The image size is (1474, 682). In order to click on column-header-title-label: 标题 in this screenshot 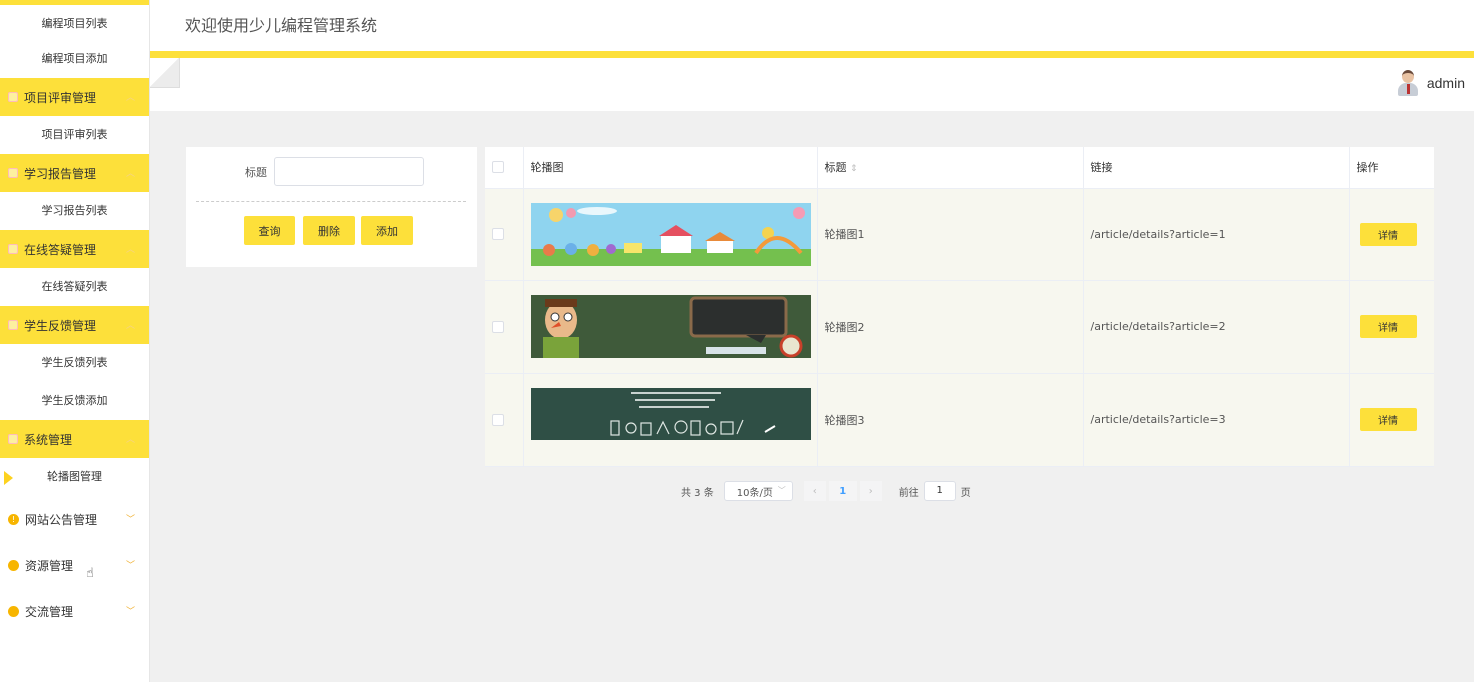, I will do `click(835, 168)`.